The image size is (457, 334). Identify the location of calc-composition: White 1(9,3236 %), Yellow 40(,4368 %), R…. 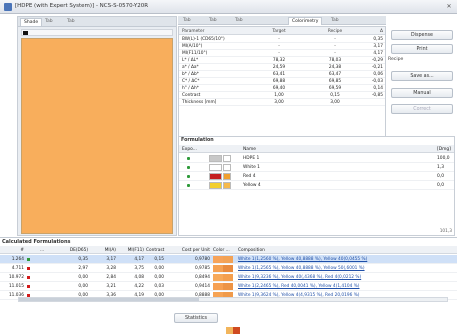
(345, 277).